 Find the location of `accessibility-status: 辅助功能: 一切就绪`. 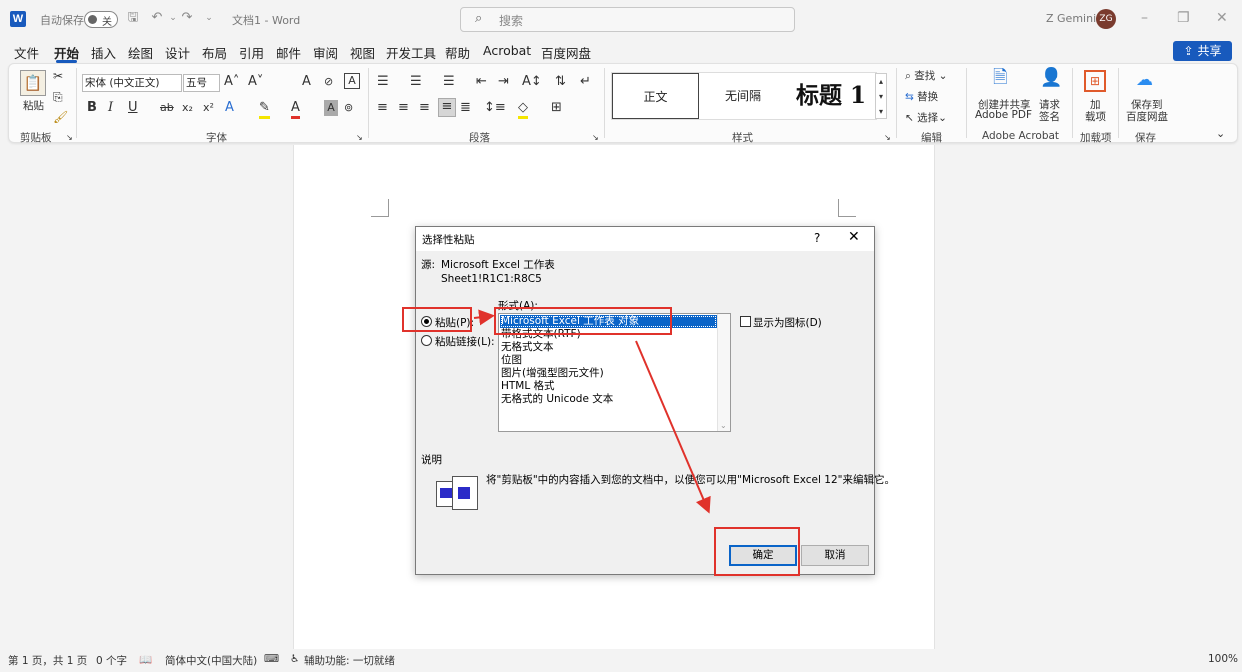

accessibility-status: 辅助功能: 一切就绪 is located at coordinates (349, 660).